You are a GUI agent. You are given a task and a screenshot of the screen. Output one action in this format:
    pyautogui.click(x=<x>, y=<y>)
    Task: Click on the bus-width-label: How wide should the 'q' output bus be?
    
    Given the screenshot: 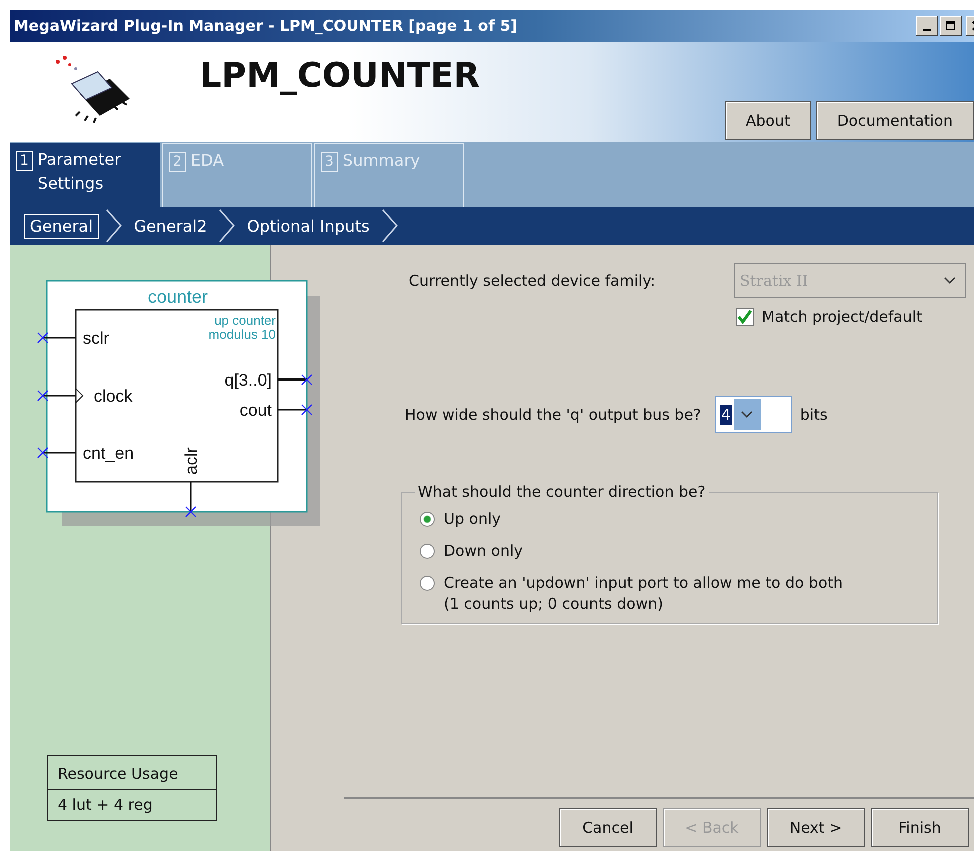 What is the action you would take?
    pyautogui.click(x=553, y=415)
    